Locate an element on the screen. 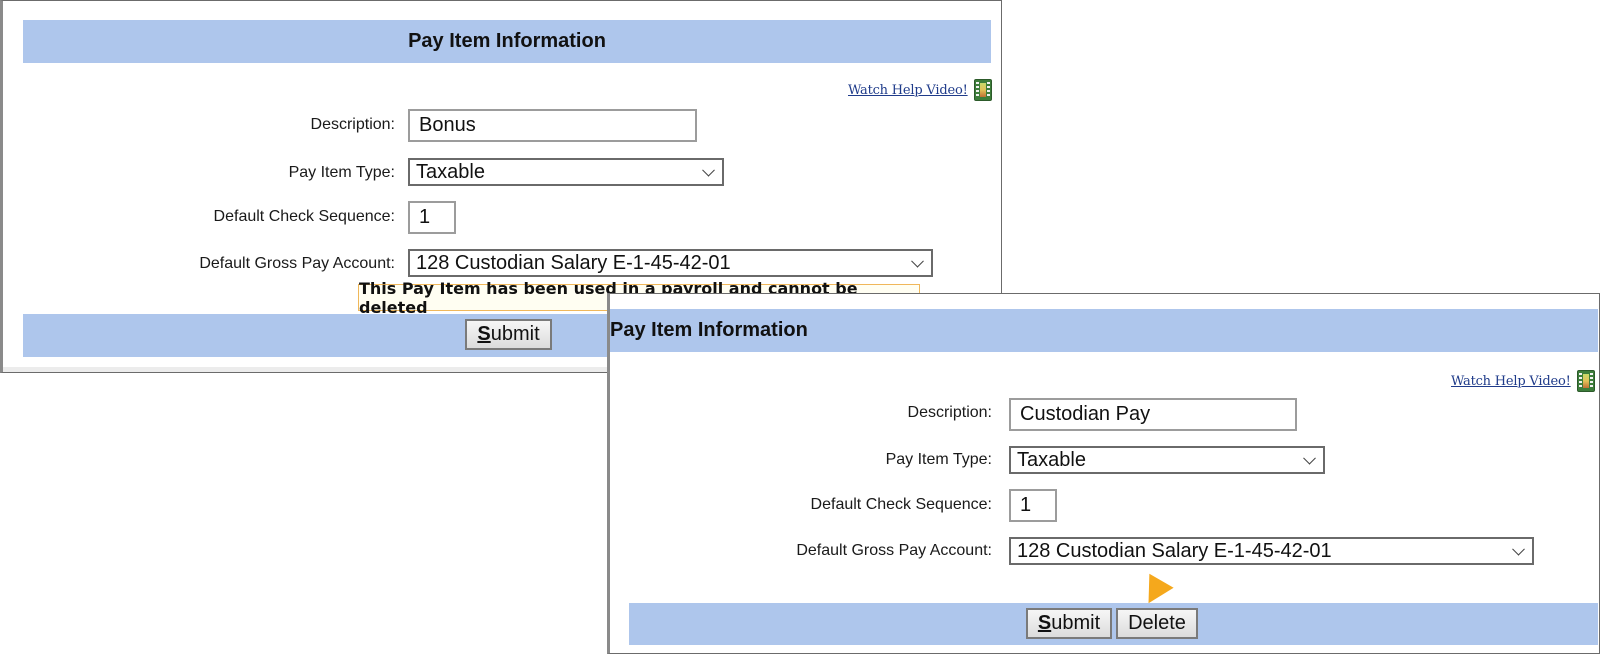 This screenshot has height=654, width=1600. description-input: Bonus is located at coordinates (552, 125).